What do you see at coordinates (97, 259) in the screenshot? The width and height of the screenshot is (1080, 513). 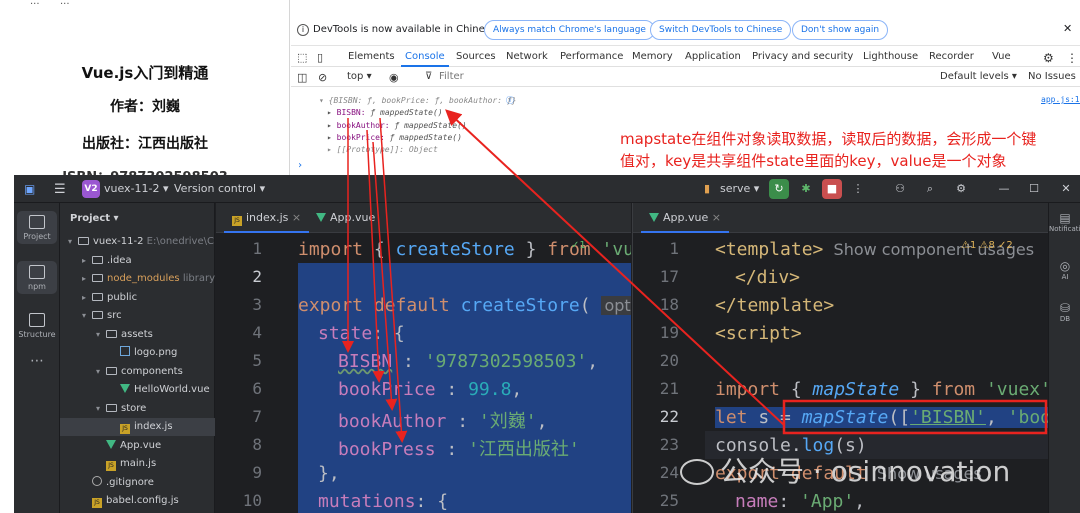 I see `folder-icon` at bounding box center [97, 259].